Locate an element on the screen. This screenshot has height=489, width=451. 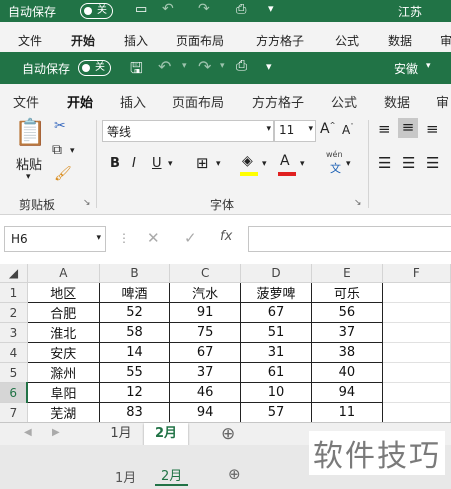
fill-color-icon: ◈ is located at coordinates (247, 161).